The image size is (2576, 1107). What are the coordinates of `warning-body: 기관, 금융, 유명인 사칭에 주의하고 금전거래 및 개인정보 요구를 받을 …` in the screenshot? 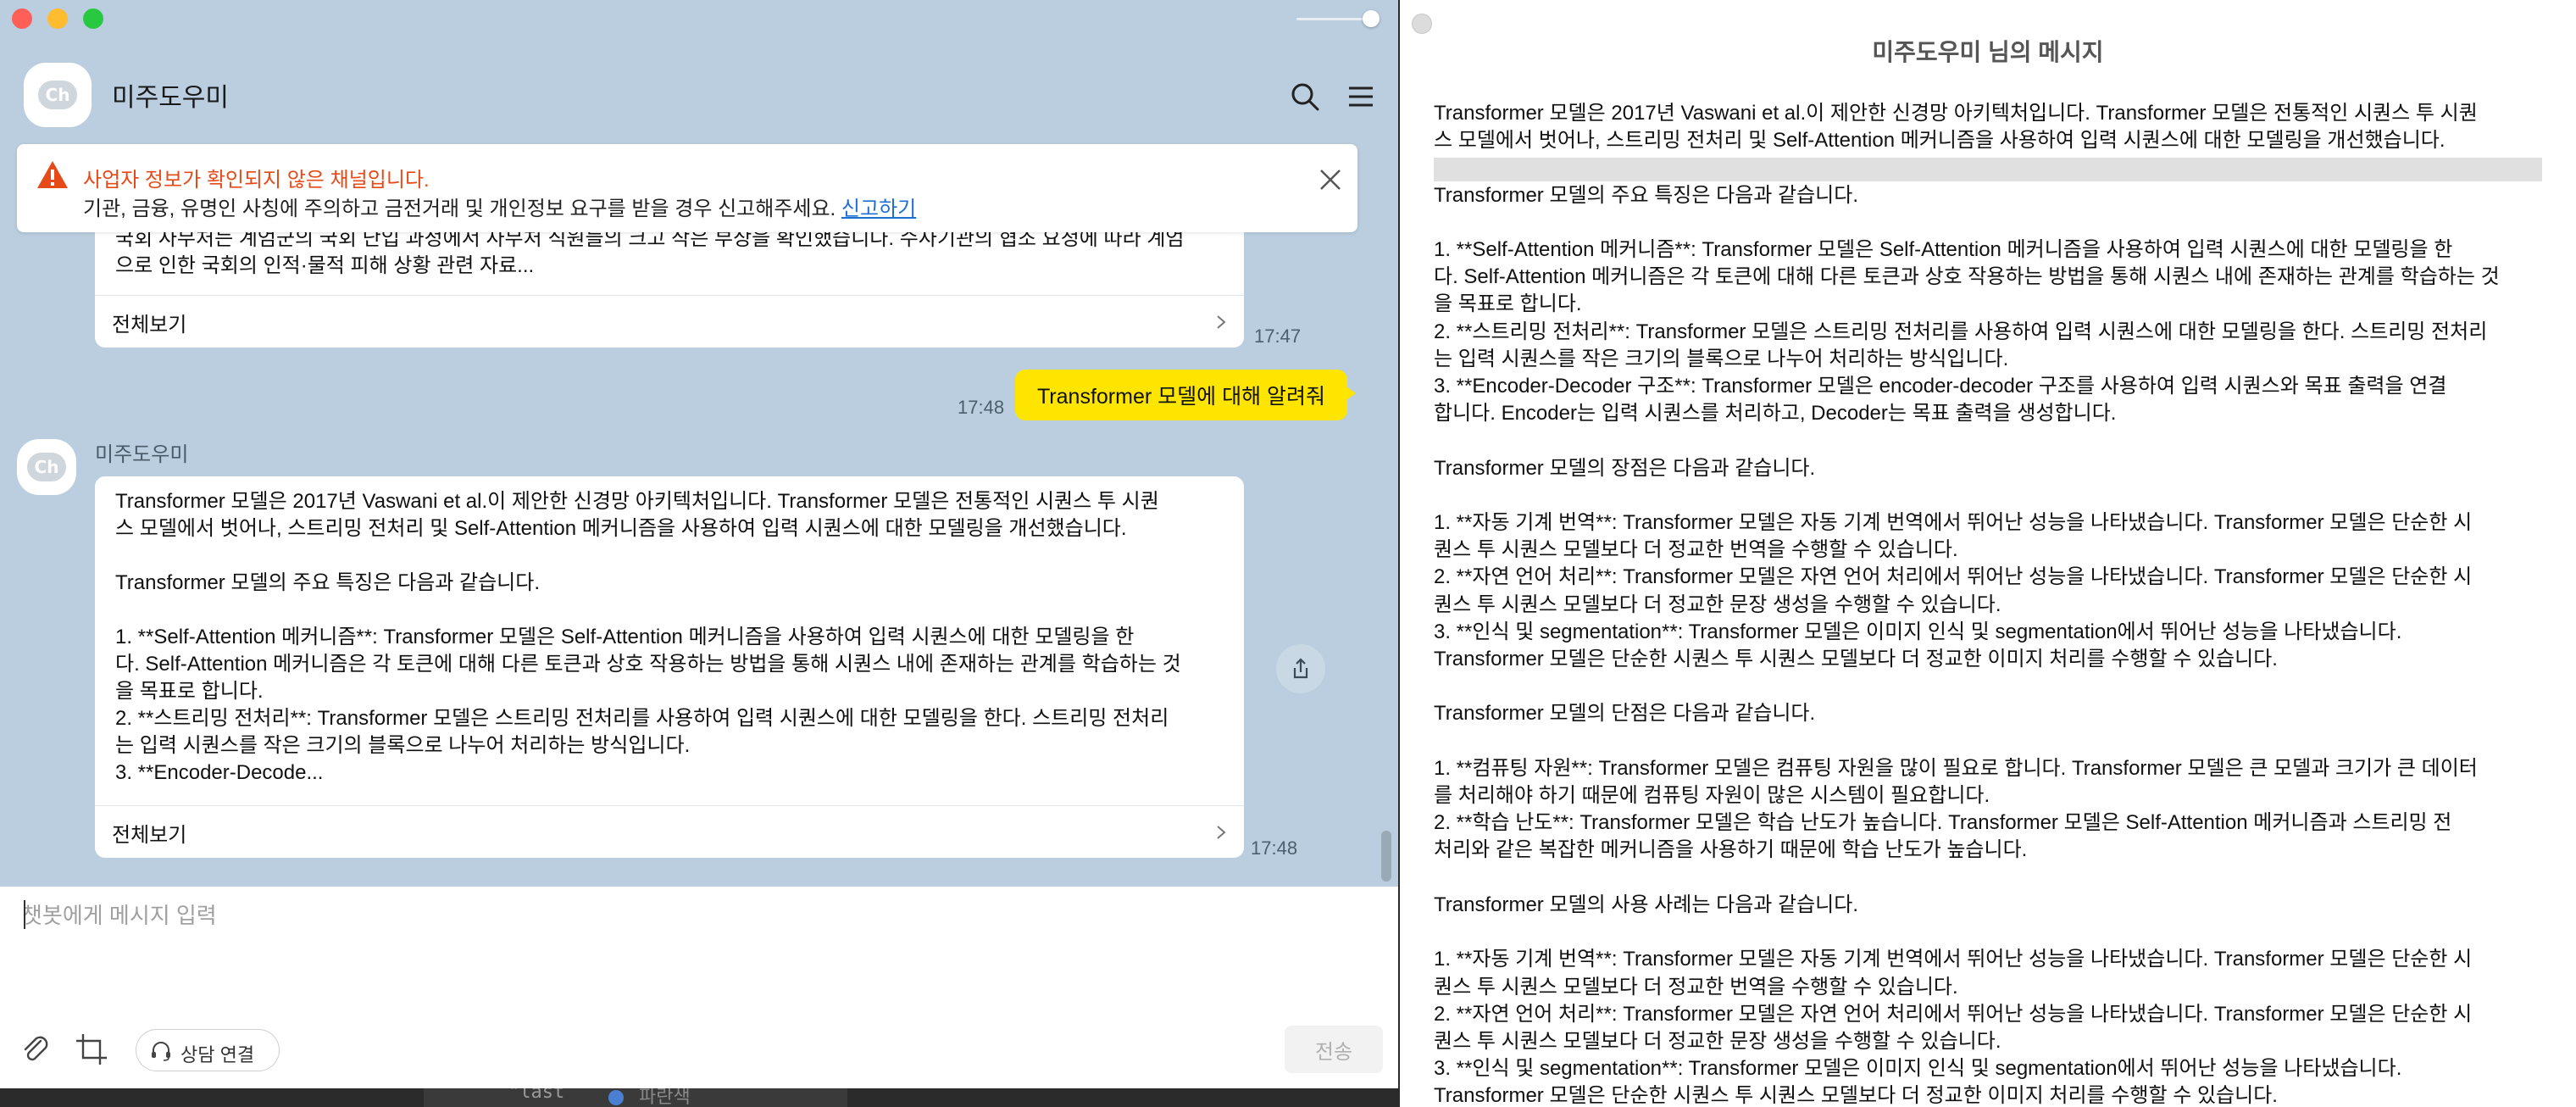 It's located at (499, 206).